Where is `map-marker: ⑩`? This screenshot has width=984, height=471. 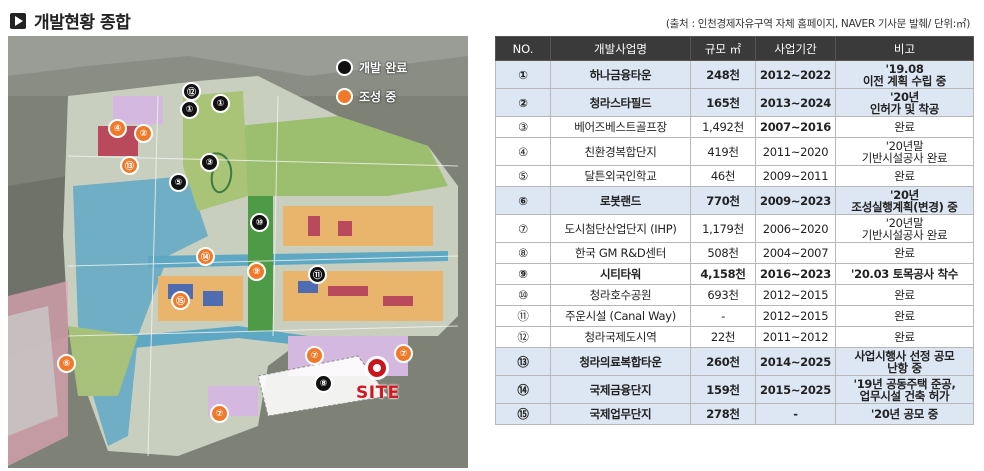
map-marker: ⑩ is located at coordinates (259, 222).